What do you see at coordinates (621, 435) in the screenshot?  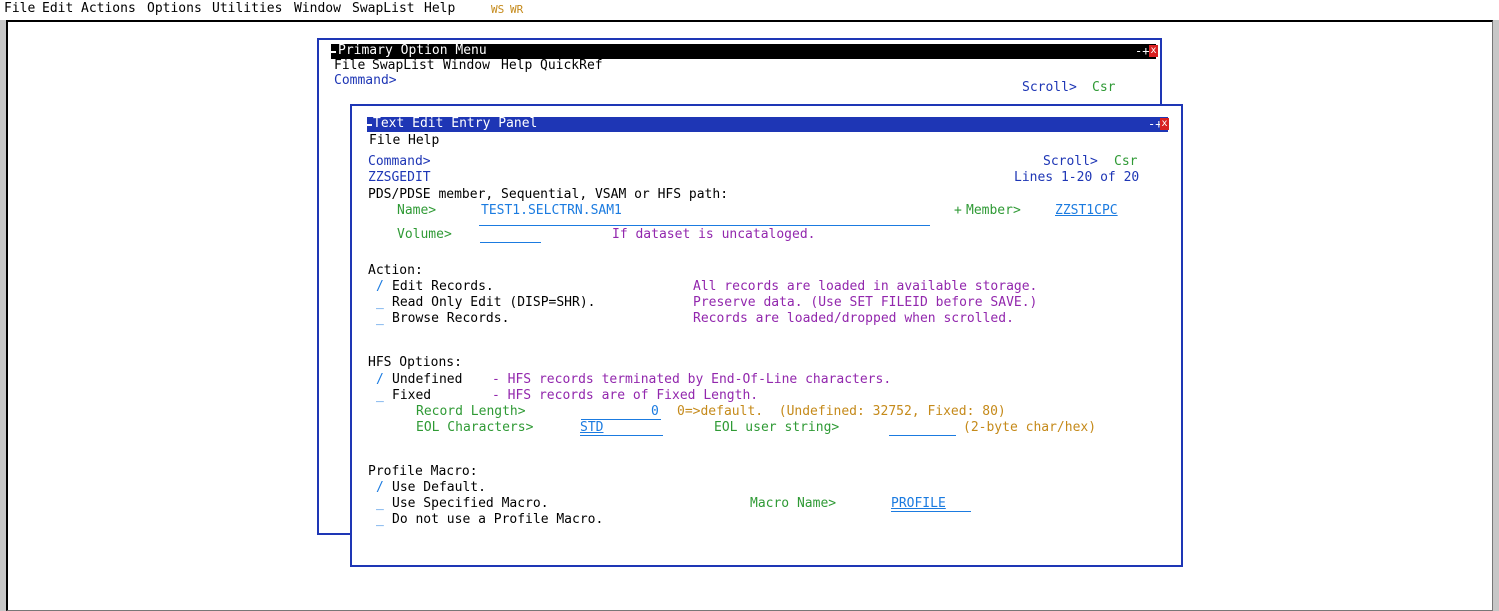 I see `eol-characters-underline` at bounding box center [621, 435].